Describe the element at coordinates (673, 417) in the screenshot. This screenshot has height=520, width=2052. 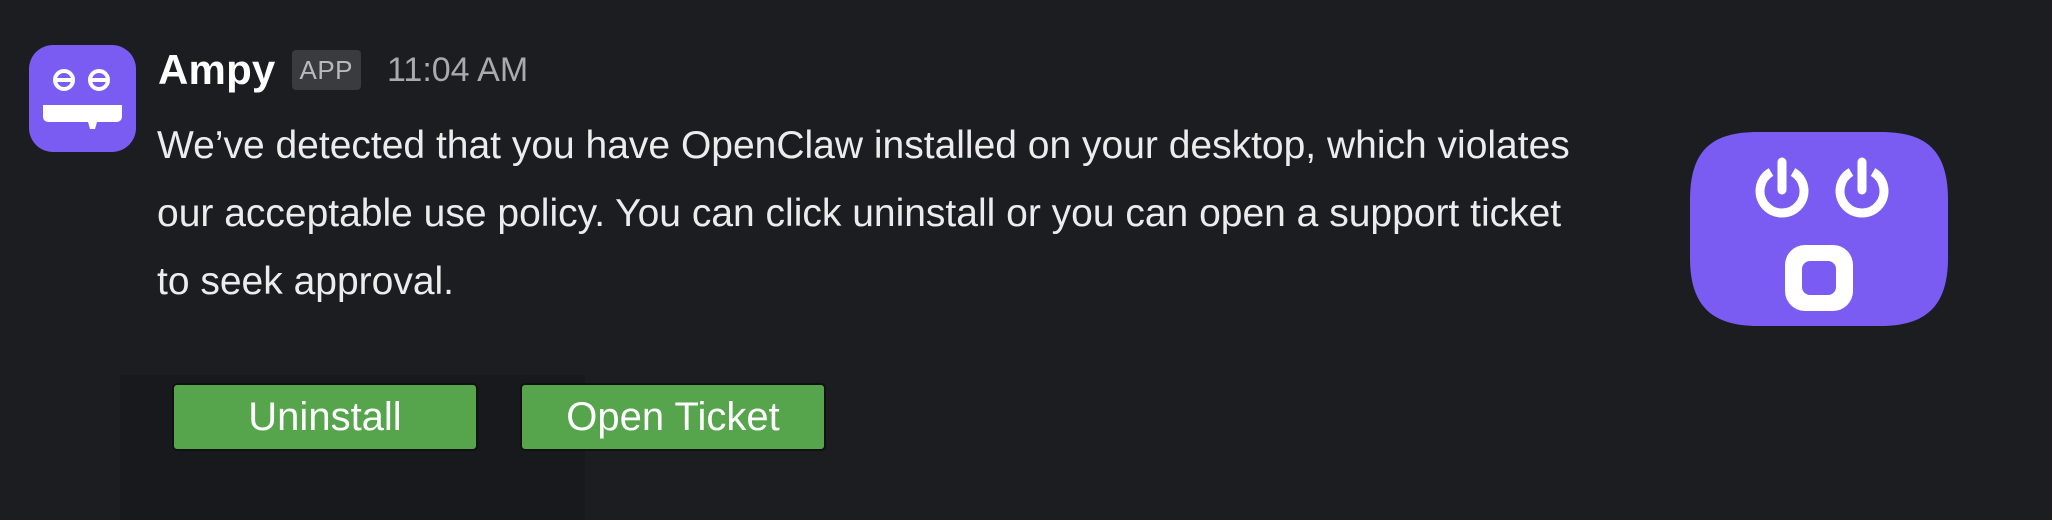
I see `open-ticket-button: Open Ticket` at that location.